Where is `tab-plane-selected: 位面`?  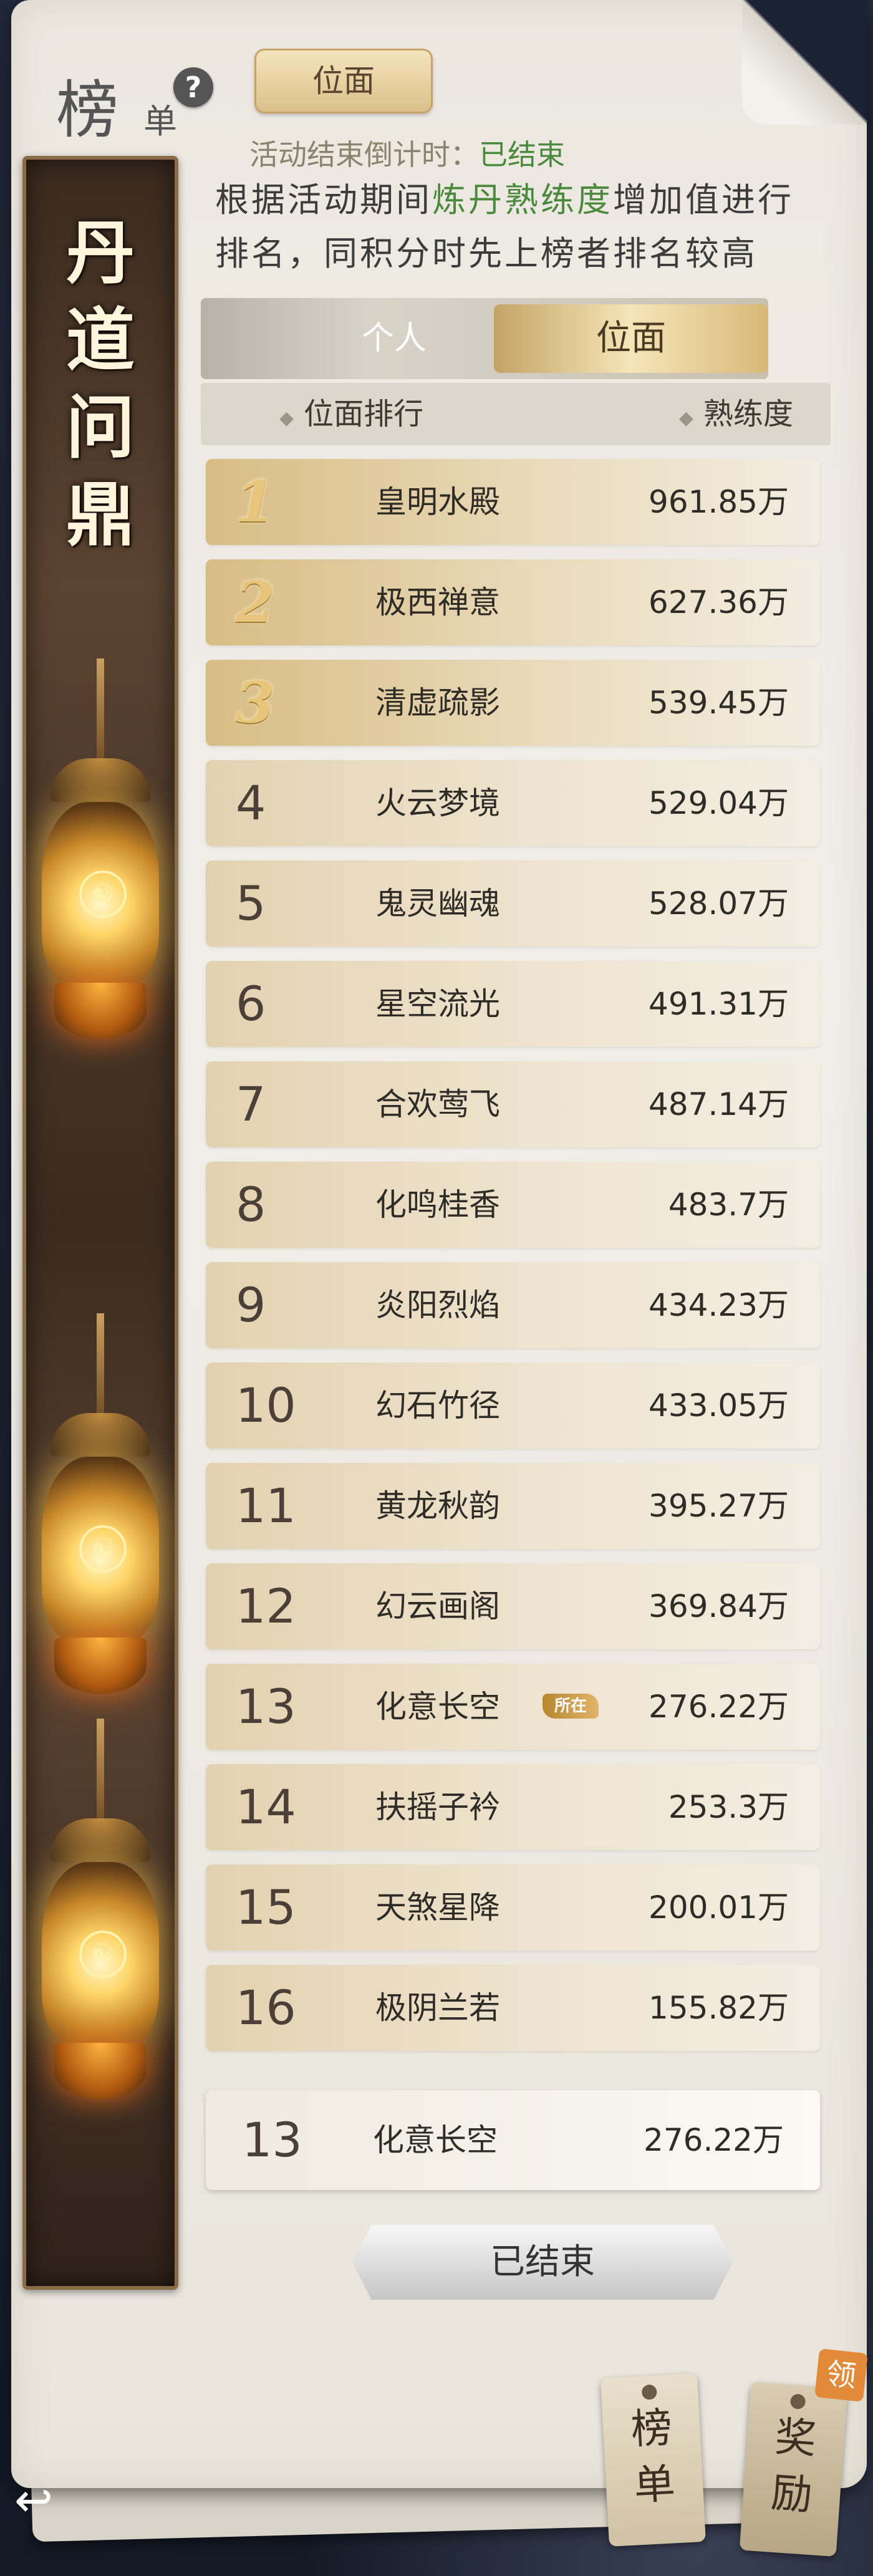 tab-plane-selected: 位面 is located at coordinates (631, 338).